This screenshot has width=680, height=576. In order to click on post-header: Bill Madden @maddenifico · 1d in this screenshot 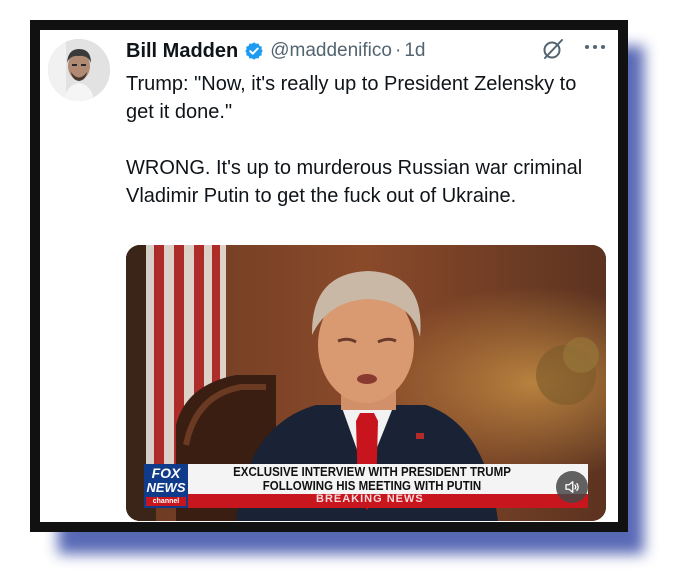, I will do `click(275, 51)`.